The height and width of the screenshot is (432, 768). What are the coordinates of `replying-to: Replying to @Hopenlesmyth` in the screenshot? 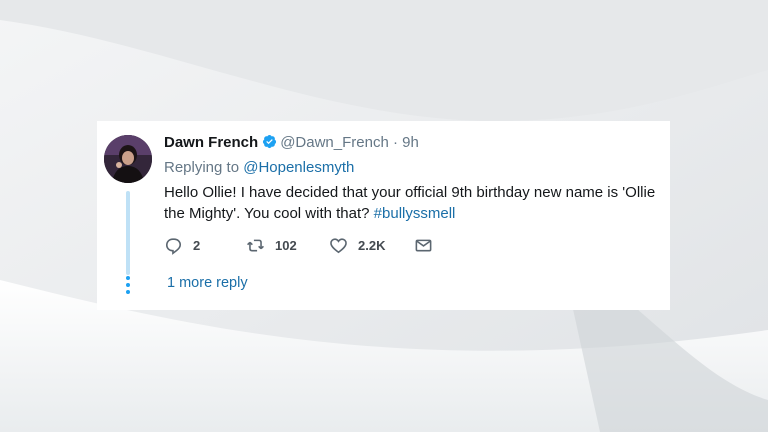 It's located at (259, 168).